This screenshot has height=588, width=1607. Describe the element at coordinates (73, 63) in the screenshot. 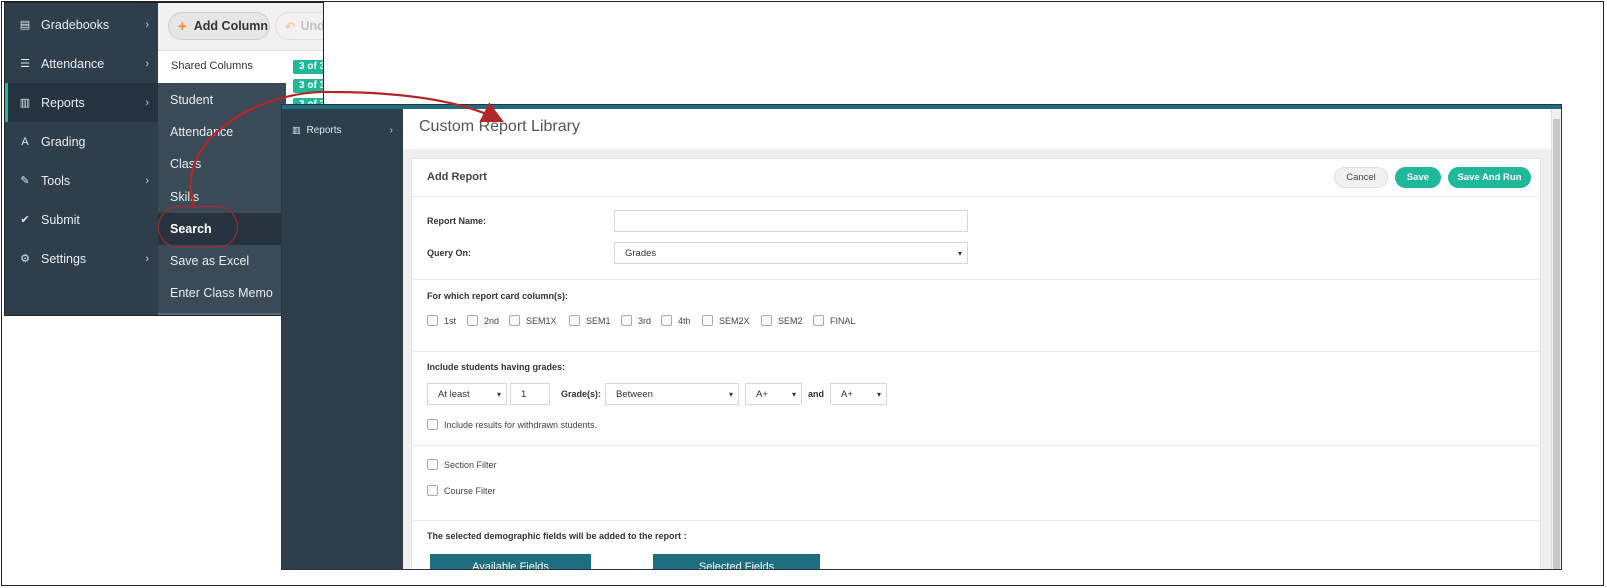

I see `sidebar-item-label: Attendance` at that location.